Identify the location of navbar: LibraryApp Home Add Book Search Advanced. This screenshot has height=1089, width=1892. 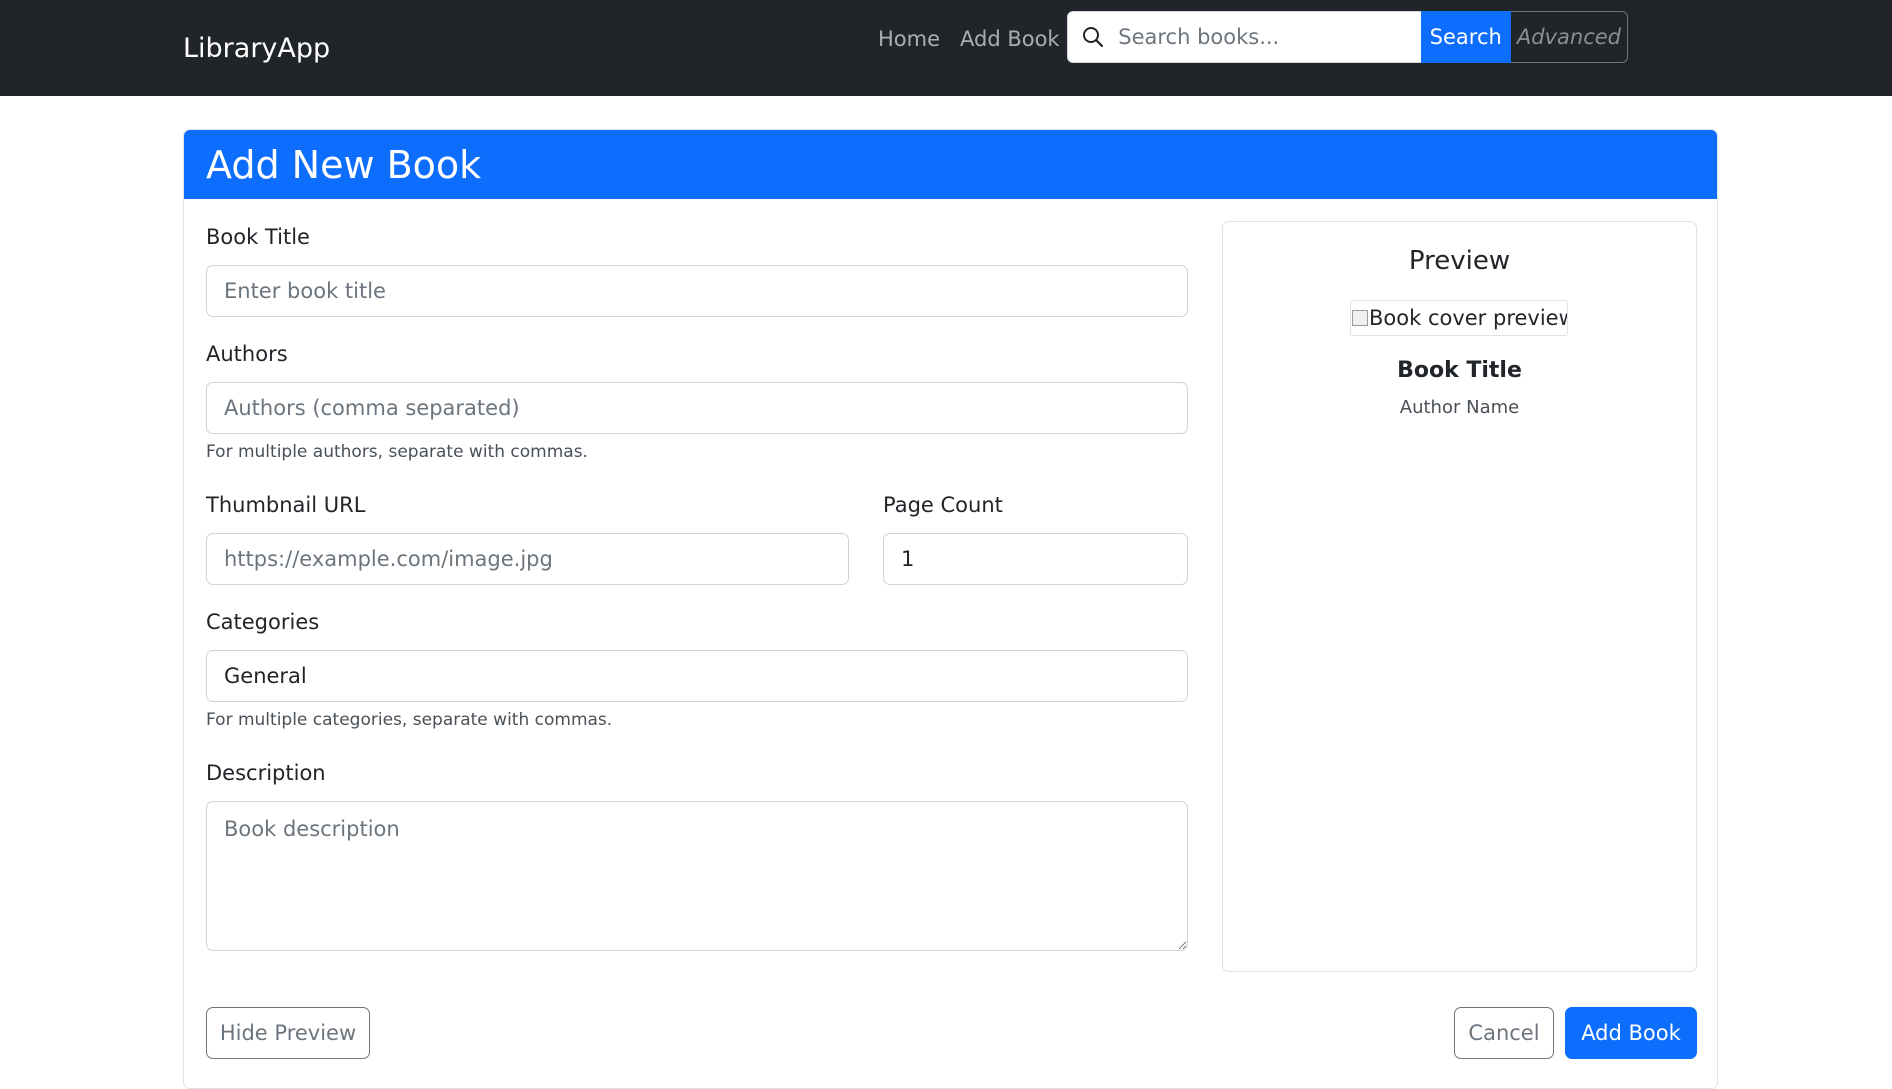
(946, 48).